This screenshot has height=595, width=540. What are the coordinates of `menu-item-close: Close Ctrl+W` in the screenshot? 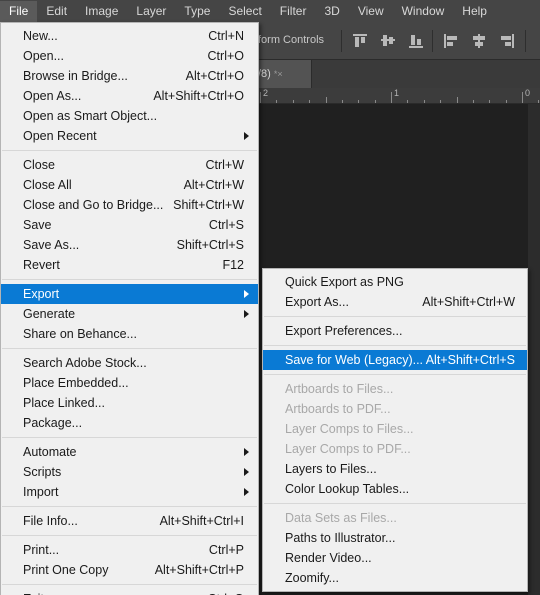 It's located at (129, 165).